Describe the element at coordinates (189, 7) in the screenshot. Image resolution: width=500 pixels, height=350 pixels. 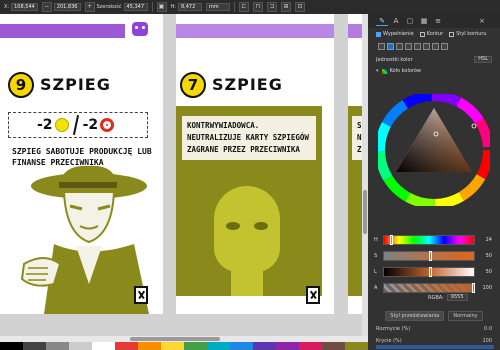
I see `height-input: 8,472` at that location.